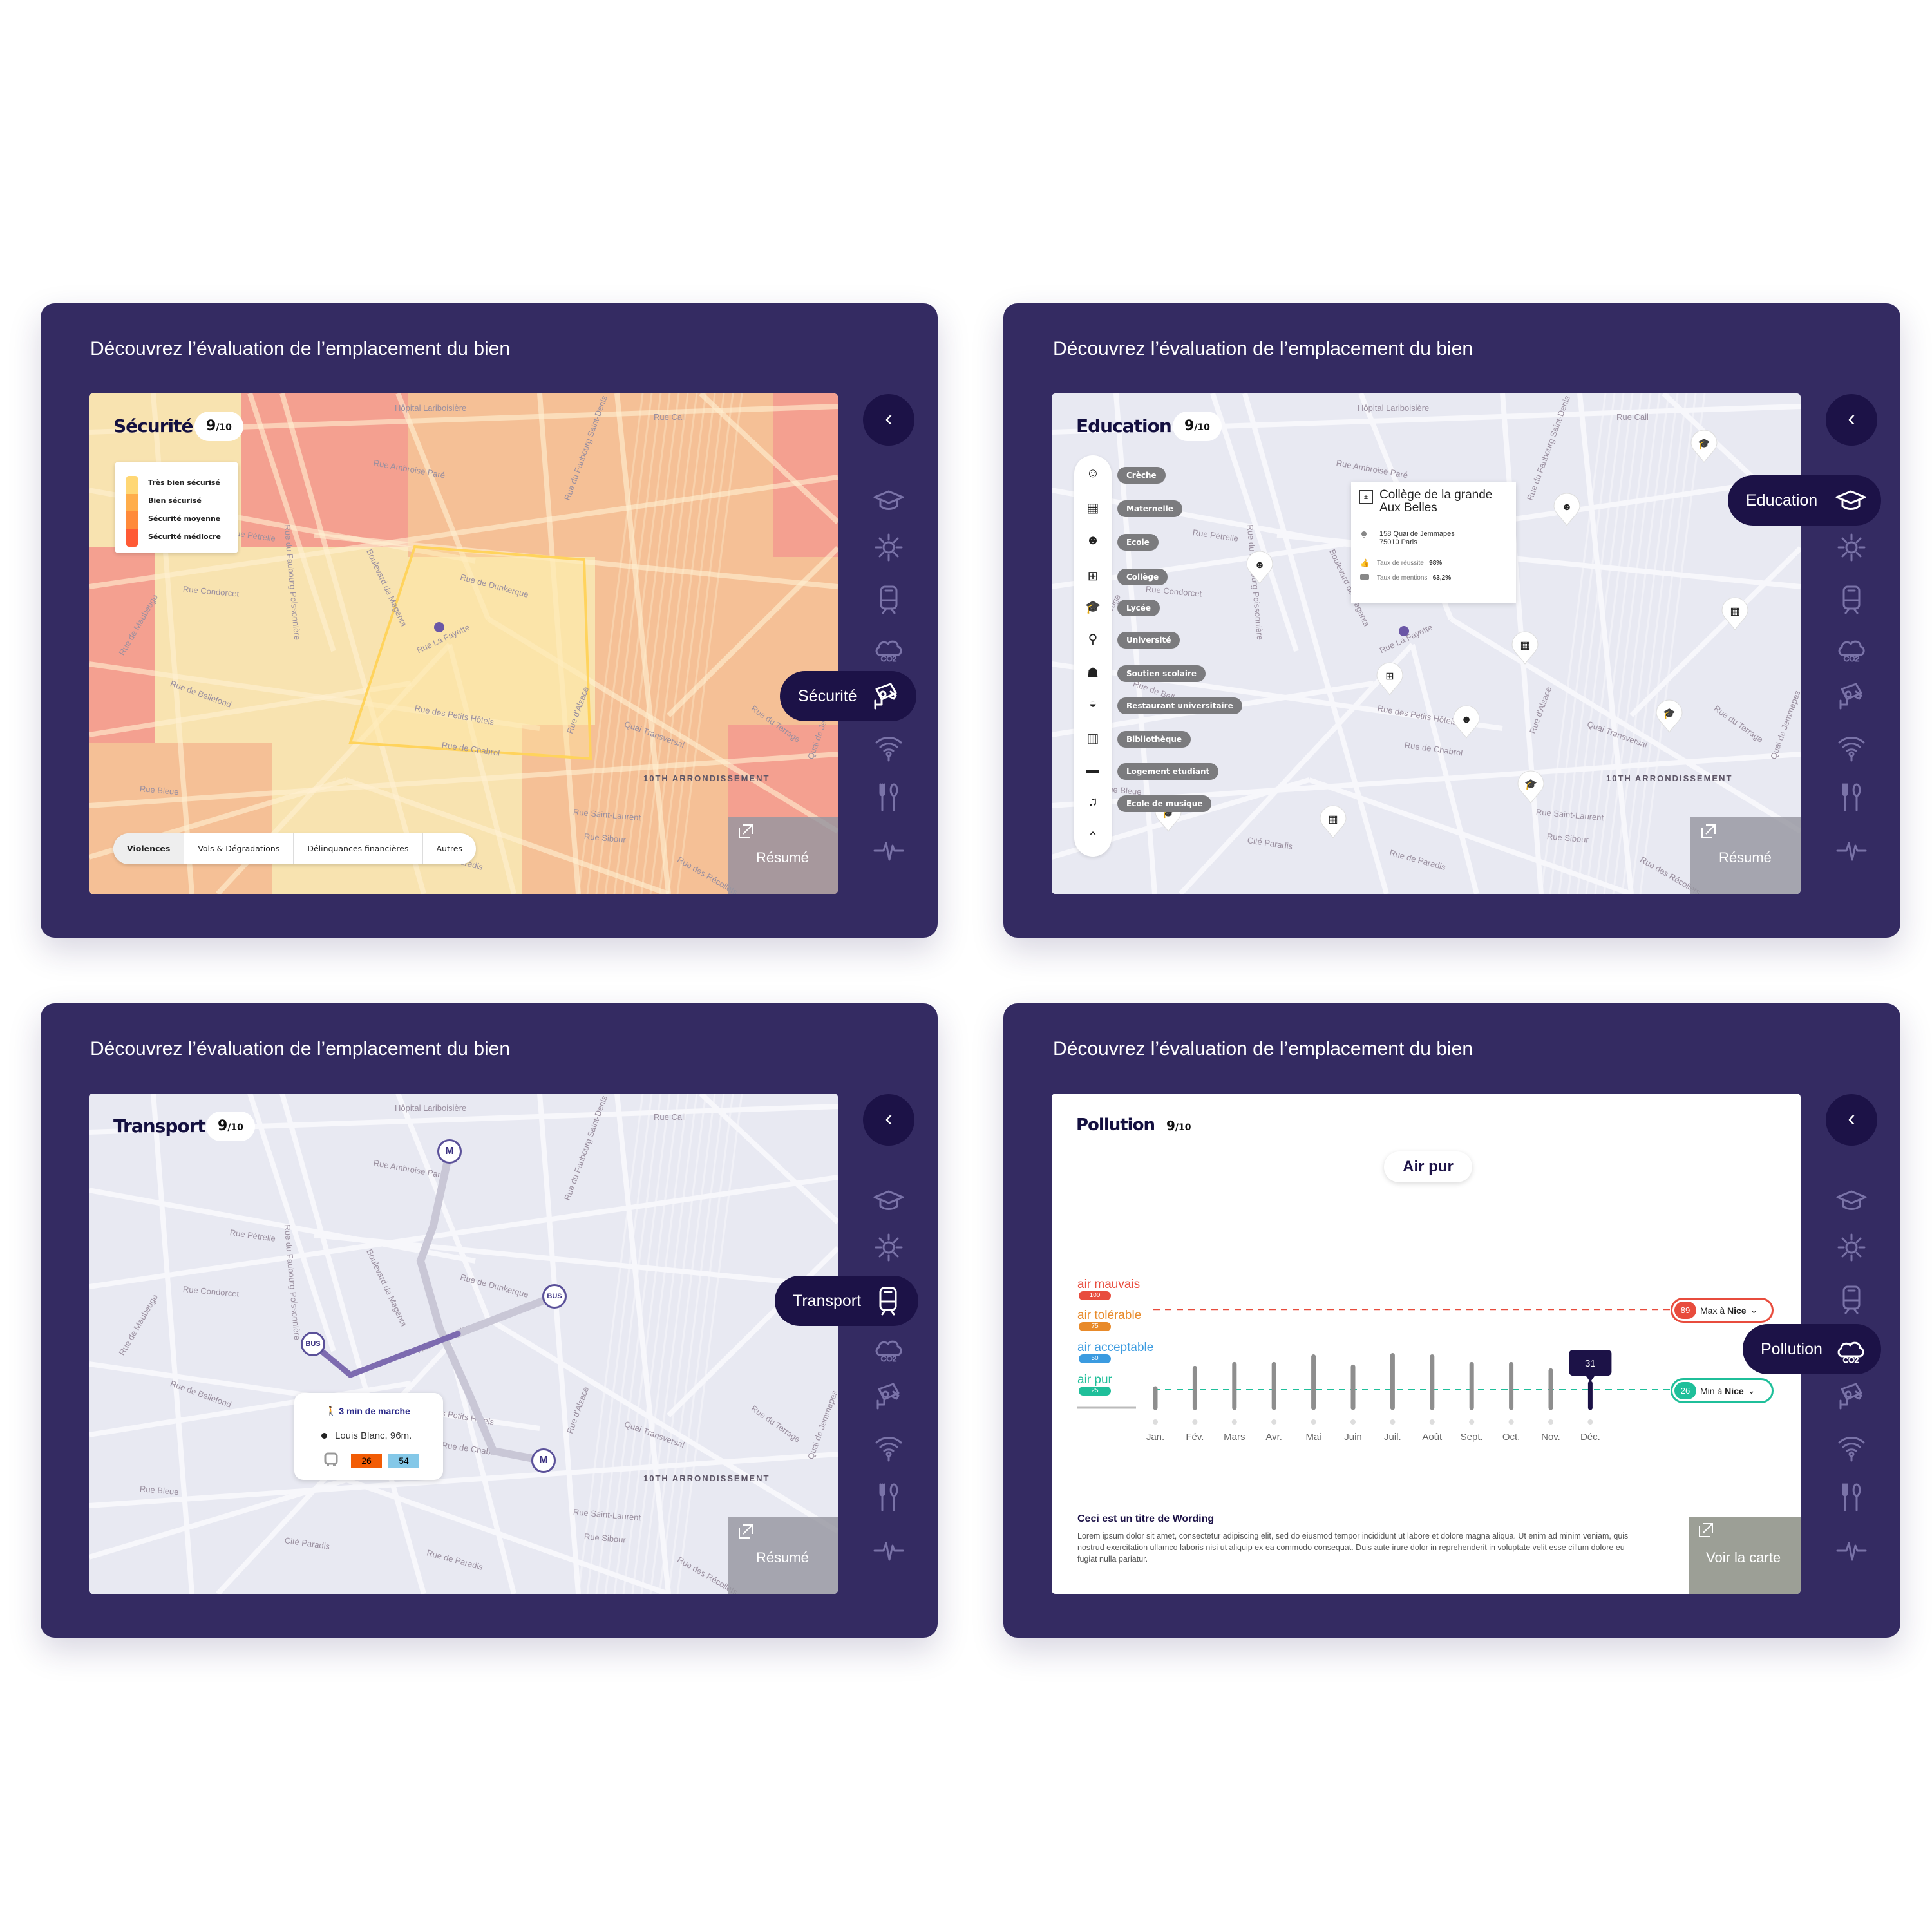  I want to click on tab-delinquances-financieres: Délinquances financières, so click(357, 848).